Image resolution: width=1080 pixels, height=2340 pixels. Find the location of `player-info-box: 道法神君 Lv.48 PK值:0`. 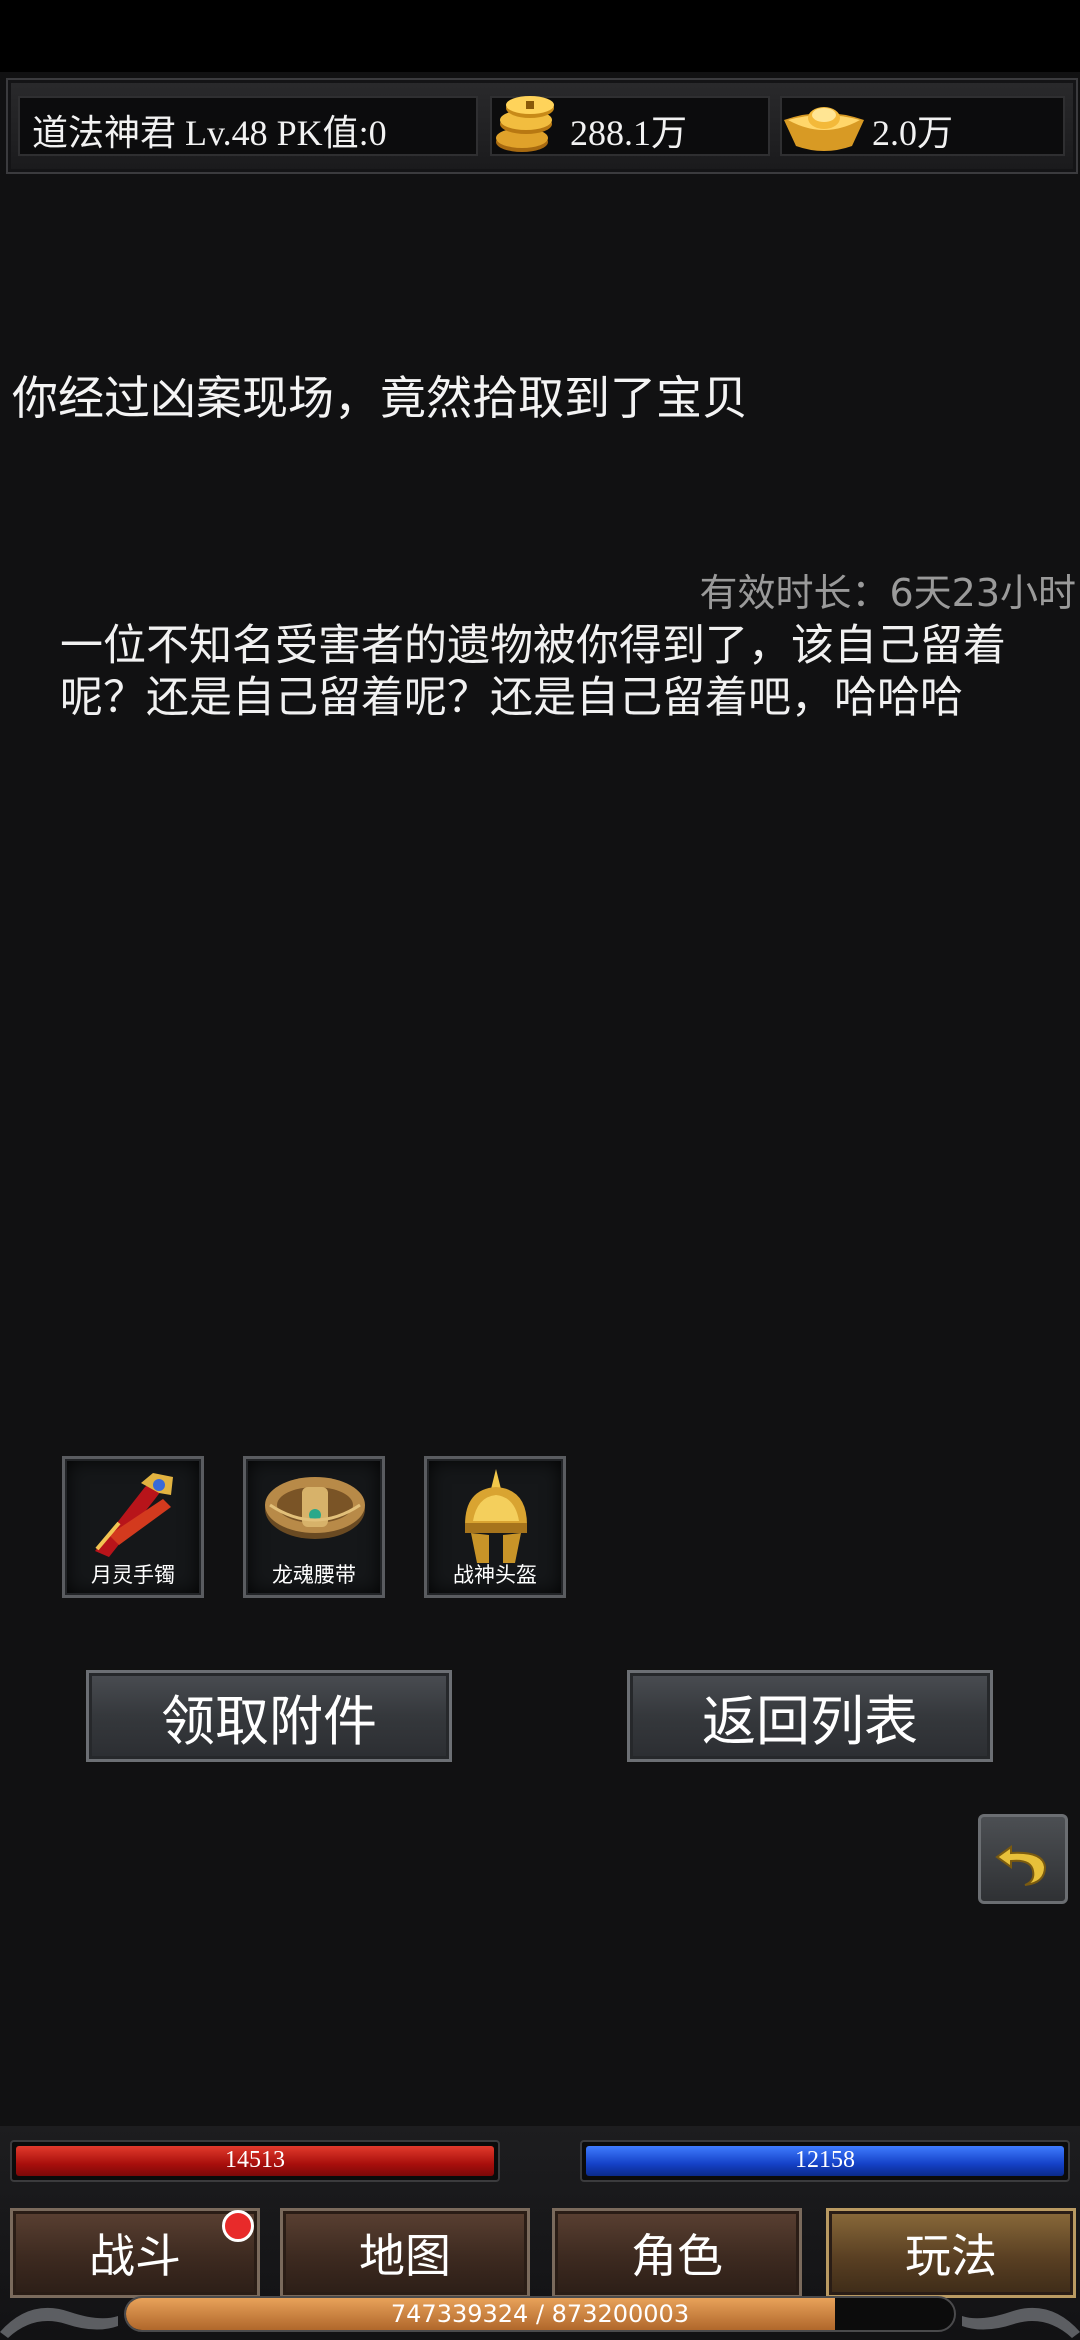

player-info-box: 道法神君 Lv.48 PK值:0 is located at coordinates (248, 126).